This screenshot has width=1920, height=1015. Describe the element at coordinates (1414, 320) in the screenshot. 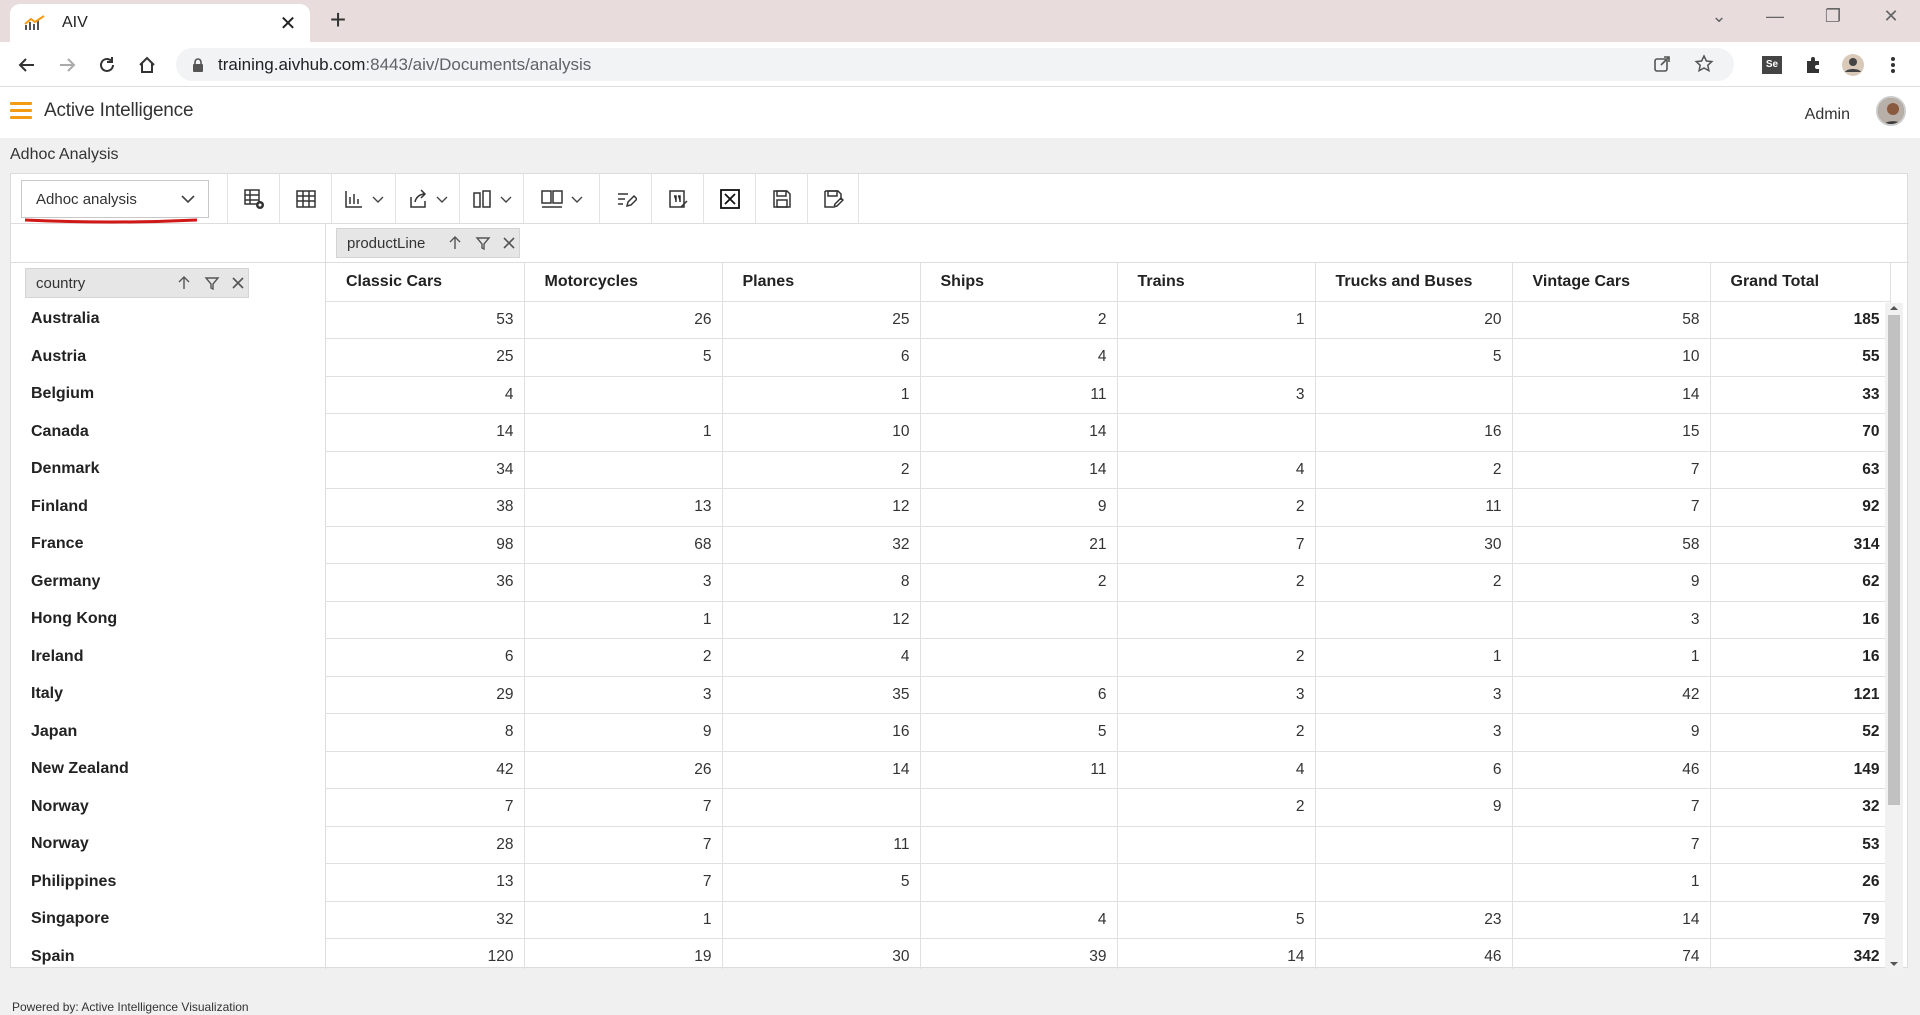

I see `table-cell: 20` at that location.